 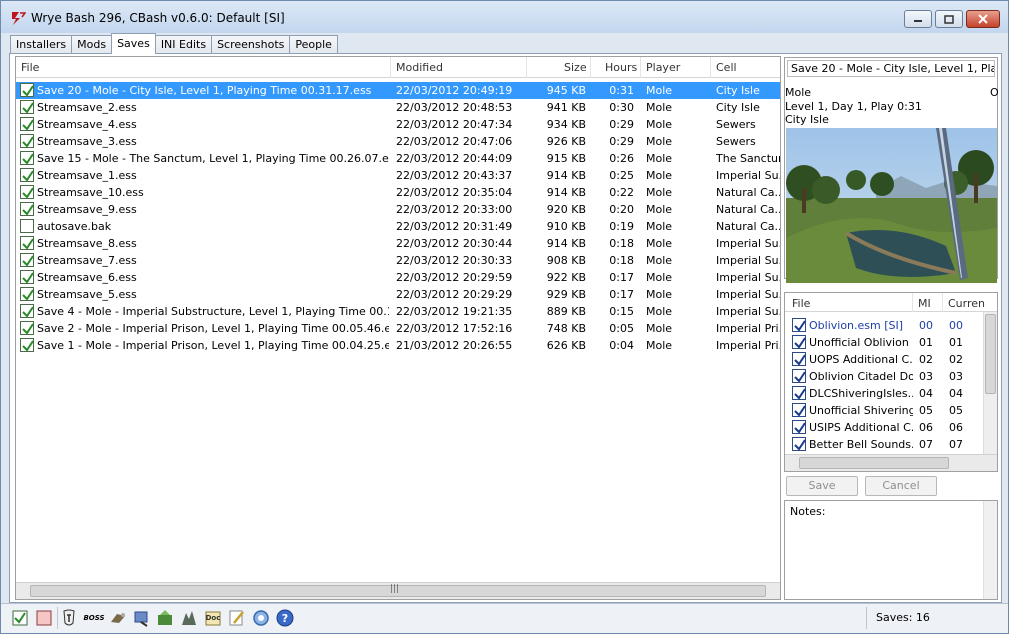 What do you see at coordinates (213, 618) in the screenshot?
I see `readme-icon: Doc` at bounding box center [213, 618].